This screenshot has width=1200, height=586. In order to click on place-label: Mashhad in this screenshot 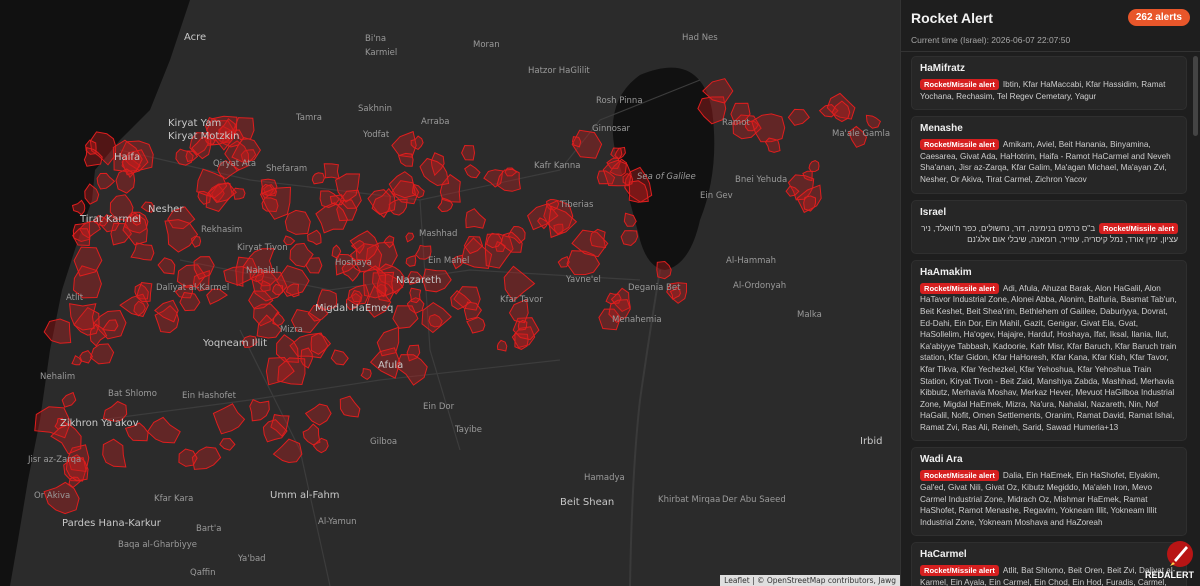, I will do `click(438, 234)`.